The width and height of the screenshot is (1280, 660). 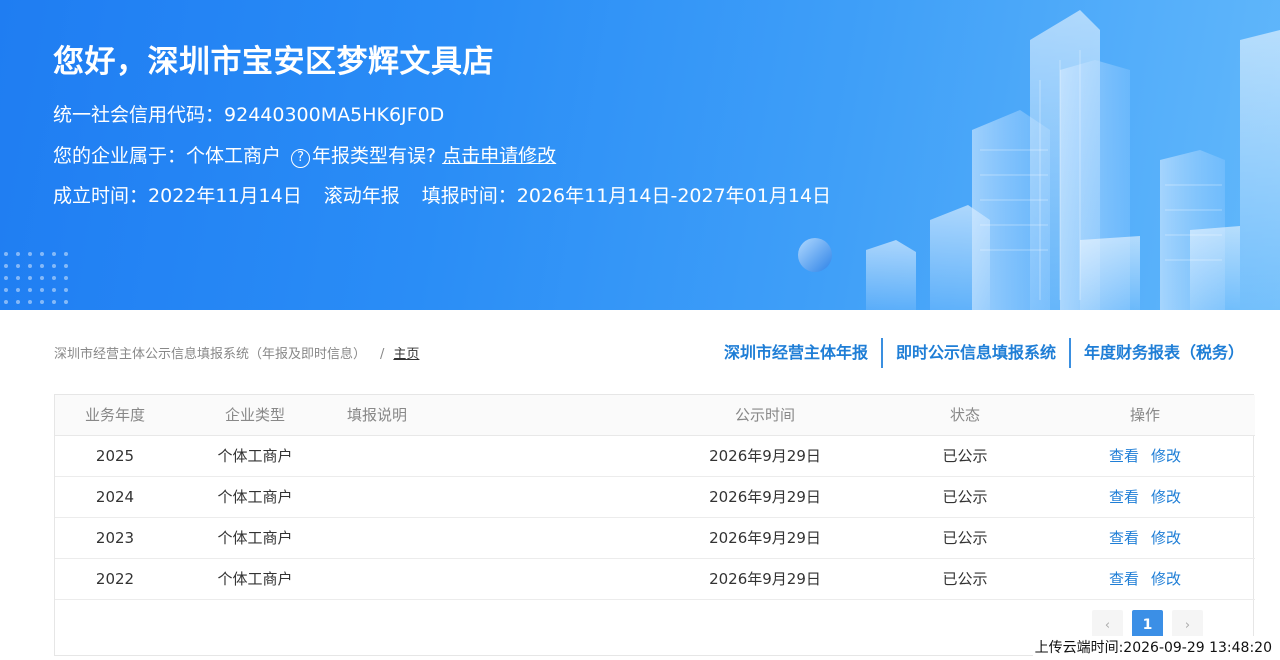 What do you see at coordinates (1145, 415) in the screenshot?
I see `header-ops: 操作` at bounding box center [1145, 415].